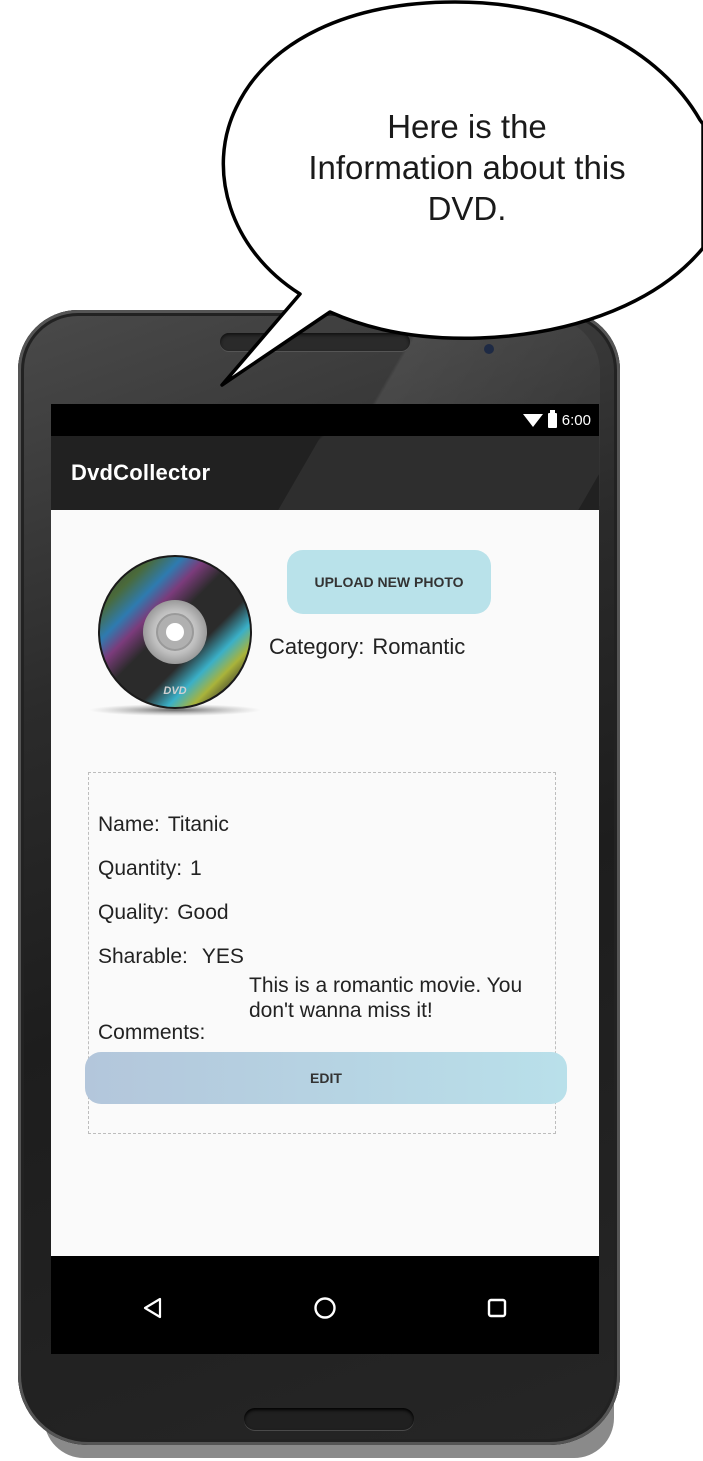  I want to click on status-time: 6:00, so click(576, 420).